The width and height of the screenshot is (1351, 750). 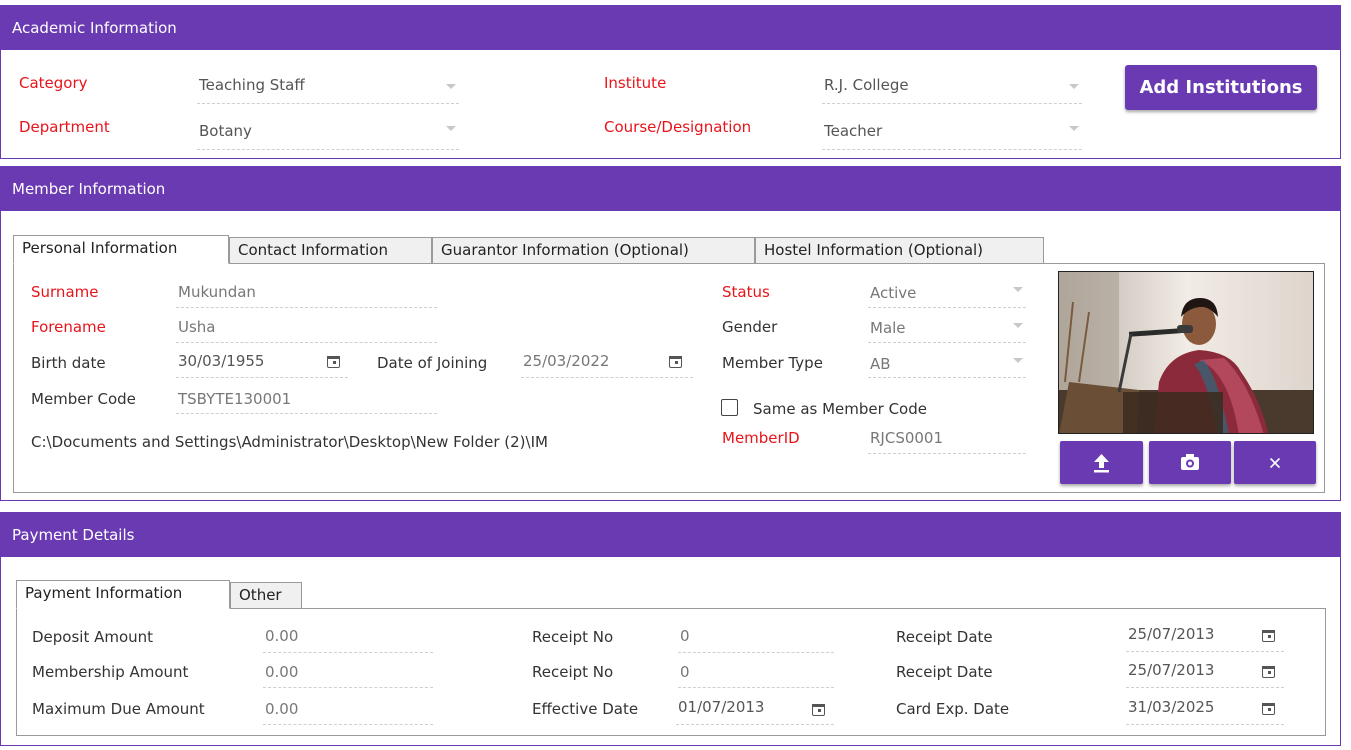 I want to click on upload-icon, so click(x=1101, y=463).